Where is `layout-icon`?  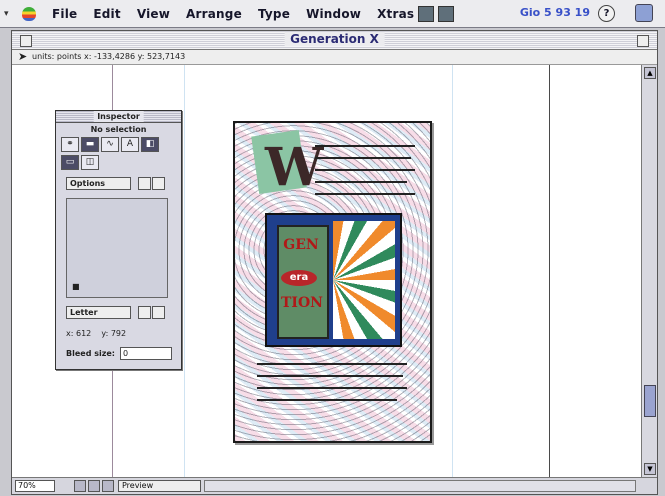
layout-icon is located at coordinates (144, 183).